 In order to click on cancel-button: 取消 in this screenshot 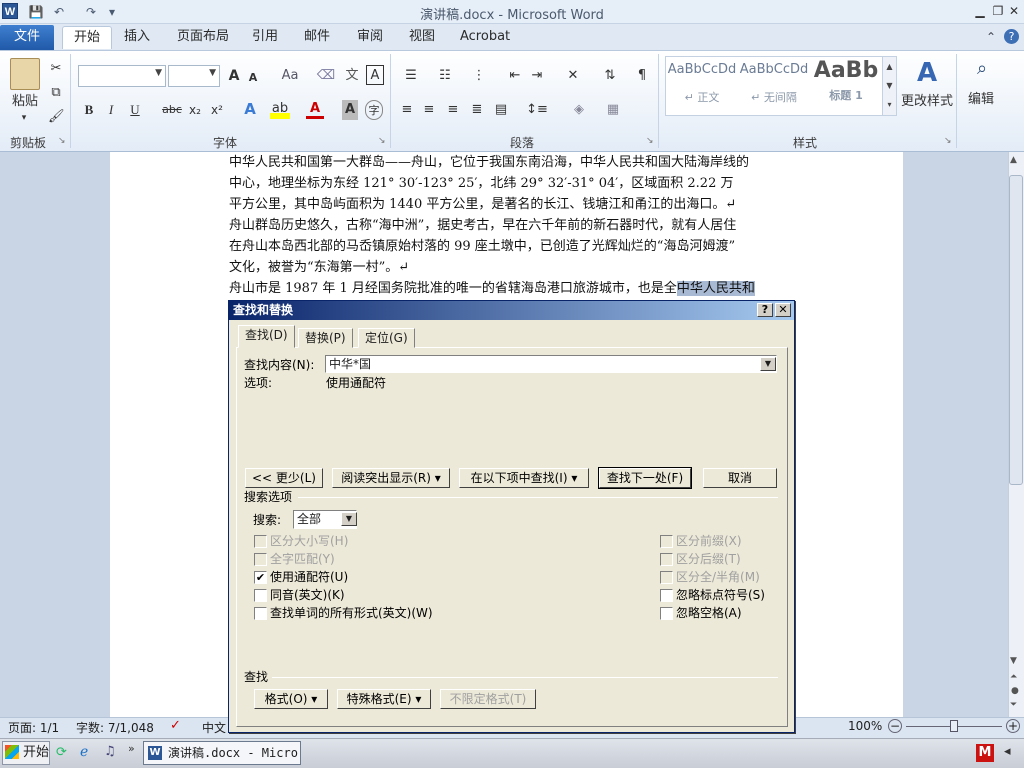, I will do `click(740, 478)`.